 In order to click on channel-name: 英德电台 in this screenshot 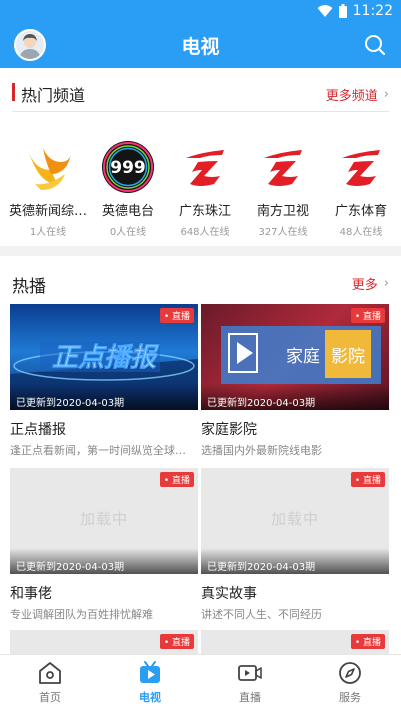, I will do `click(127, 211)`.